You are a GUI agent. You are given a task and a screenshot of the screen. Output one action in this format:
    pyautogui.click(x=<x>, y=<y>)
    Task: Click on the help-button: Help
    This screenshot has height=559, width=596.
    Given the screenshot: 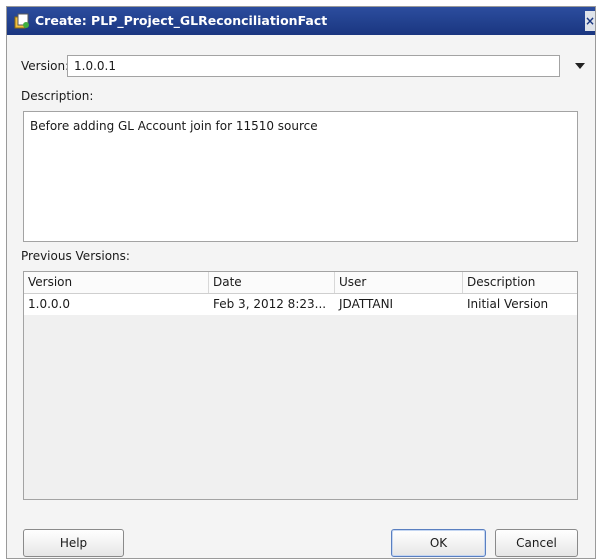 What is the action you would take?
    pyautogui.click(x=73, y=543)
    